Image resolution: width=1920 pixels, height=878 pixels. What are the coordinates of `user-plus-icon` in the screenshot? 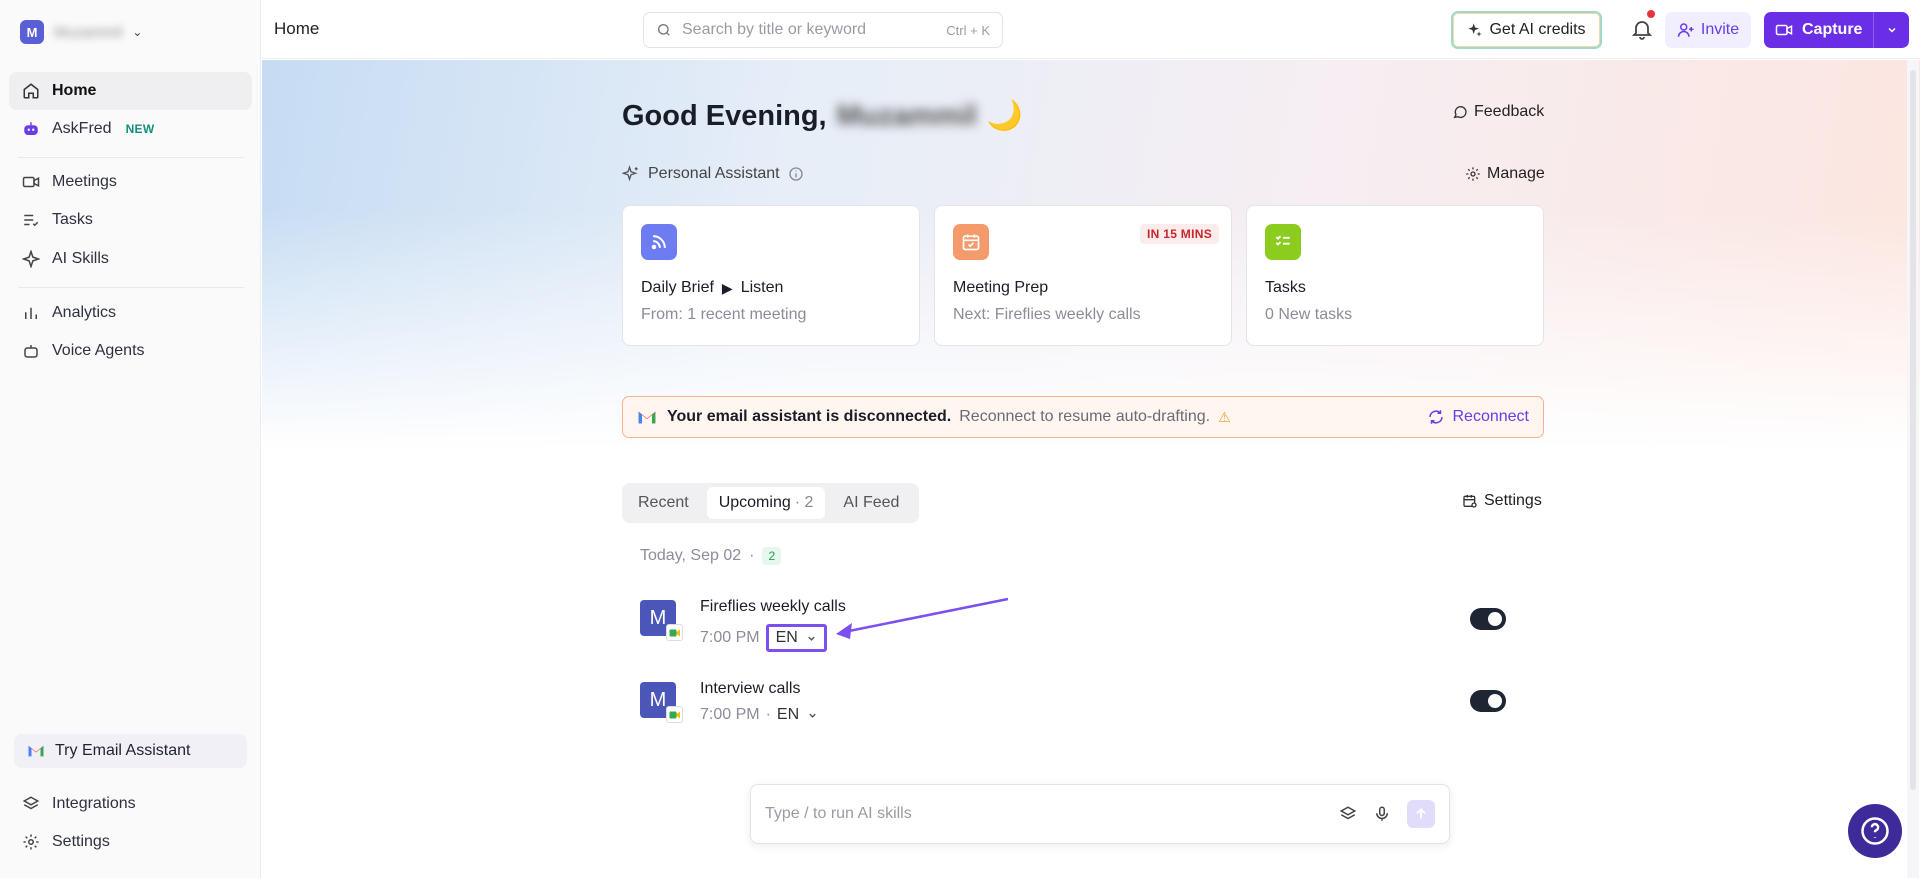 It's located at (1685, 30).